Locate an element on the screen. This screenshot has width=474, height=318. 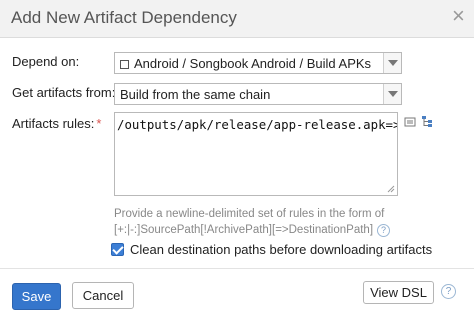
view-dsl-button: View DSL is located at coordinates (398, 292).